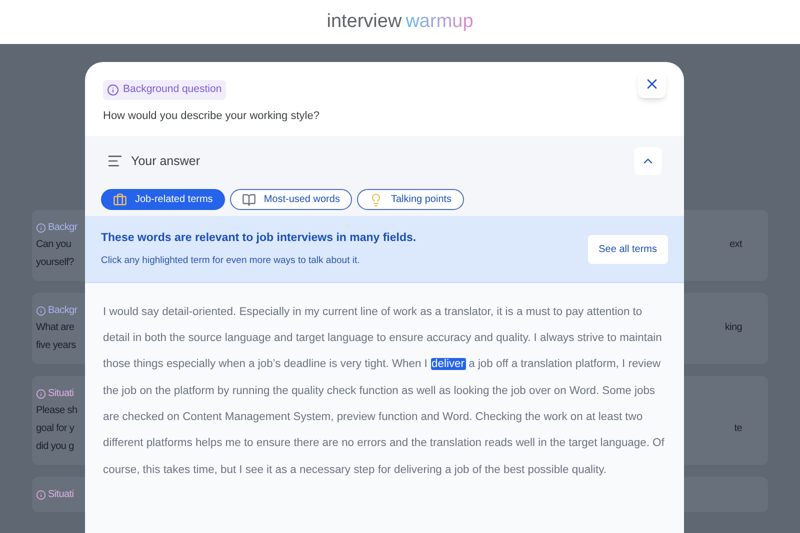 The image size is (800, 533). What do you see at coordinates (55, 447) in the screenshot?
I see `question-text: did you g` at bounding box center [55, 447].